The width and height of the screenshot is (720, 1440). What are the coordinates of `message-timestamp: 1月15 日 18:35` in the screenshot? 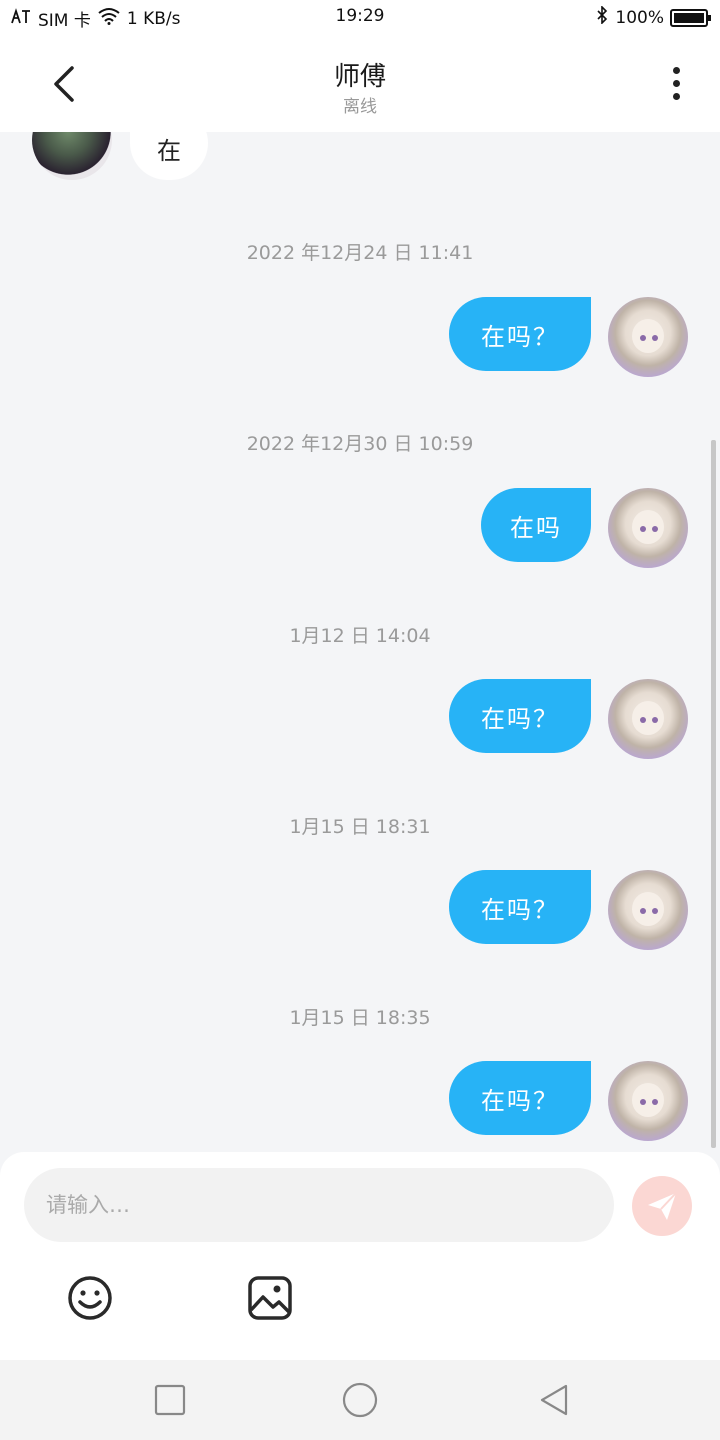 It's located at (360, 1018).